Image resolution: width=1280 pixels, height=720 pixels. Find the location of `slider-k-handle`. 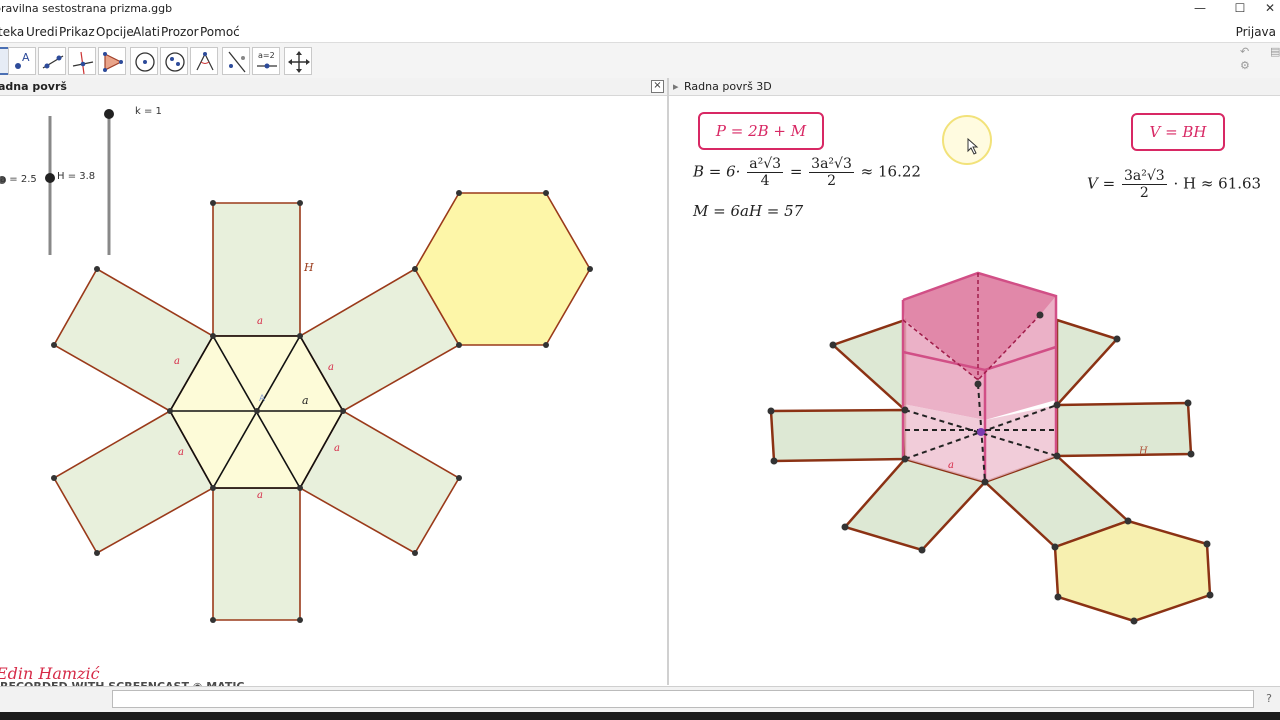

slider-k-handle is located at coordinates (109, 114).